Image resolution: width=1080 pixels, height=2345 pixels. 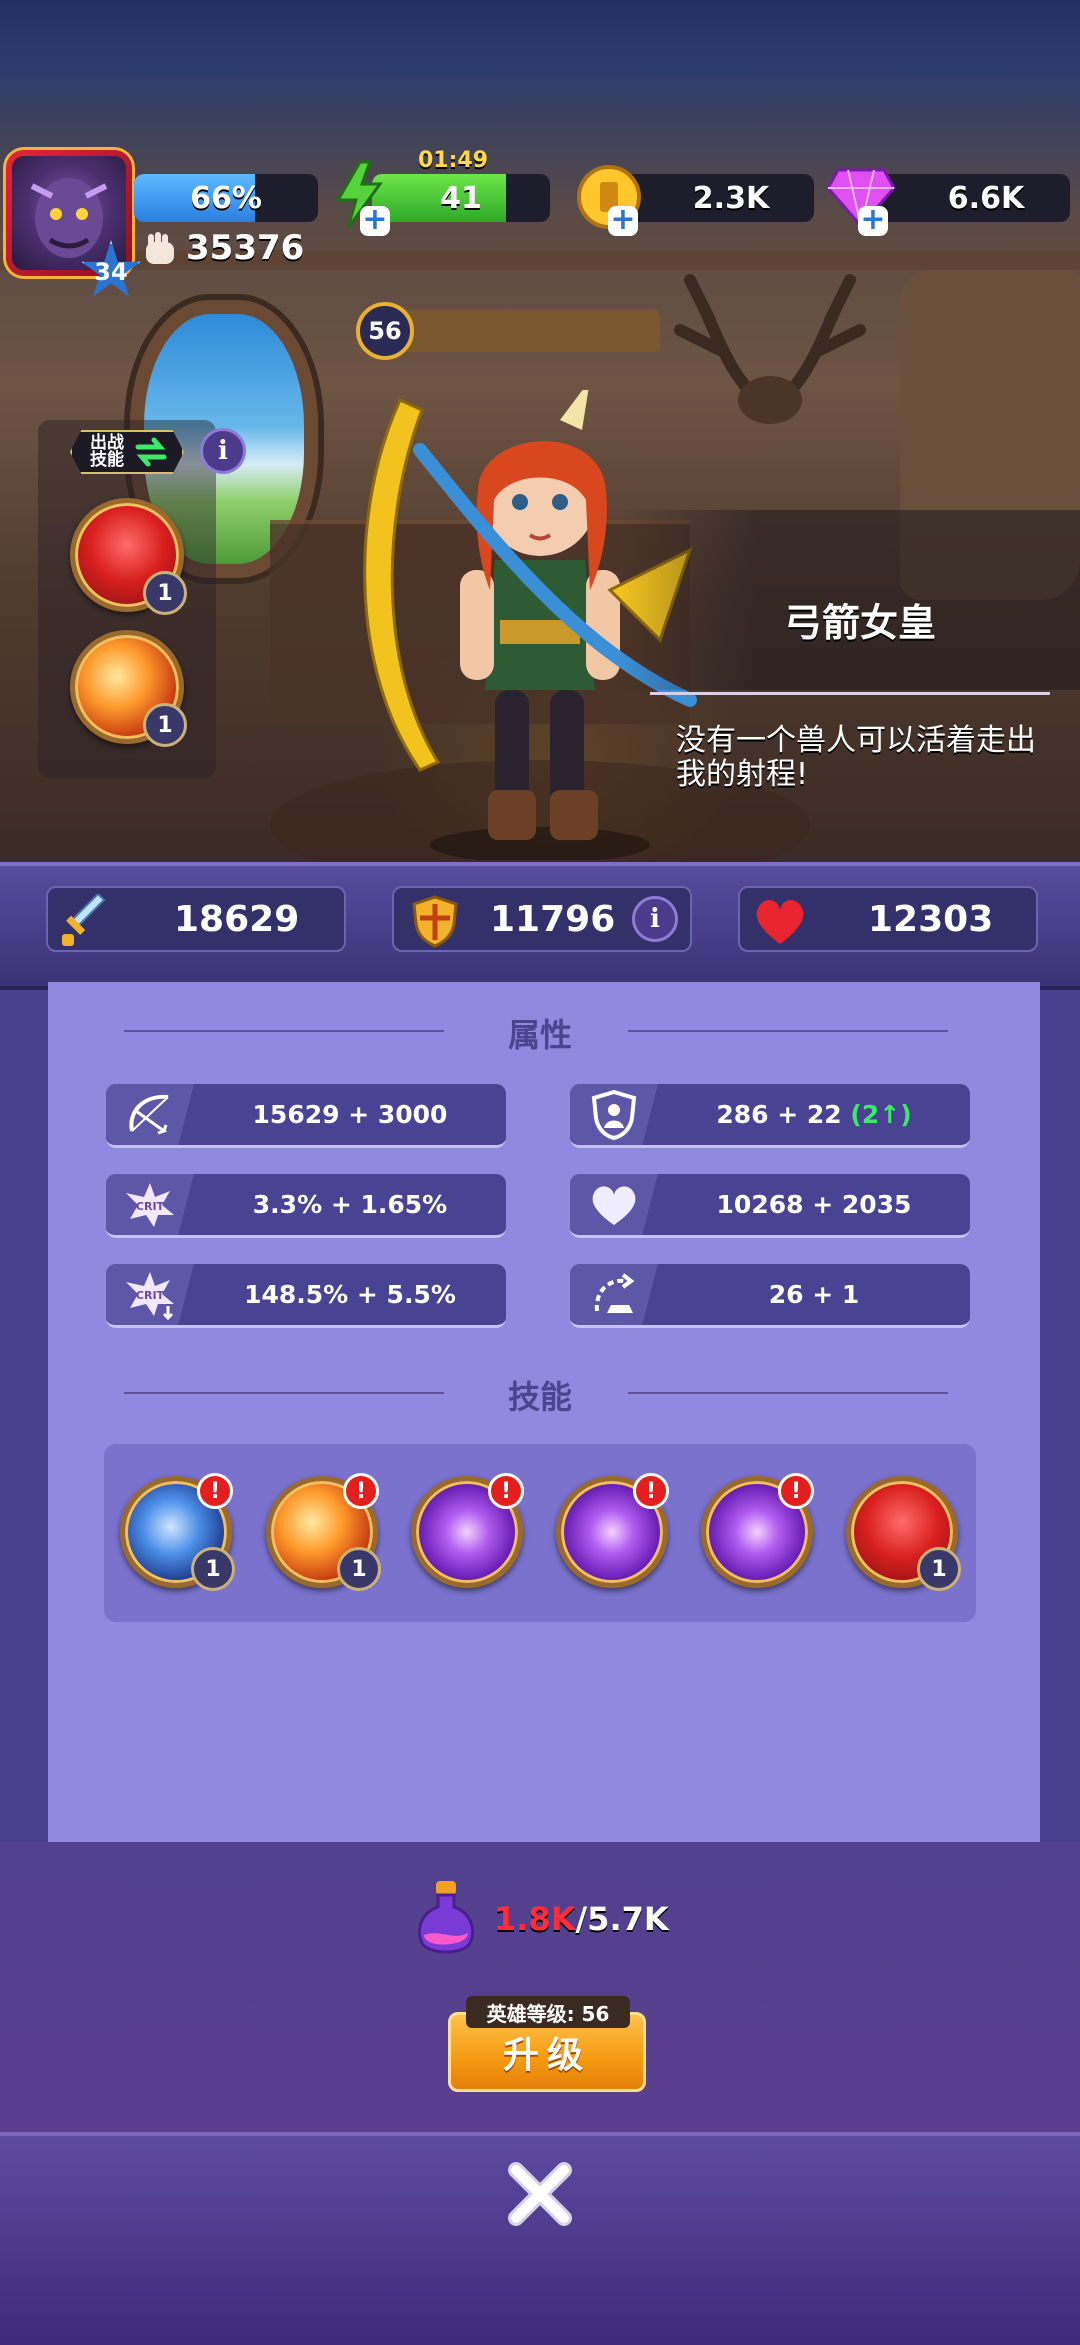 What do you see at coordinates (614, 1114) in the screenshot?
I see `shield-figure-icon` at bounding box center [614, 1114].